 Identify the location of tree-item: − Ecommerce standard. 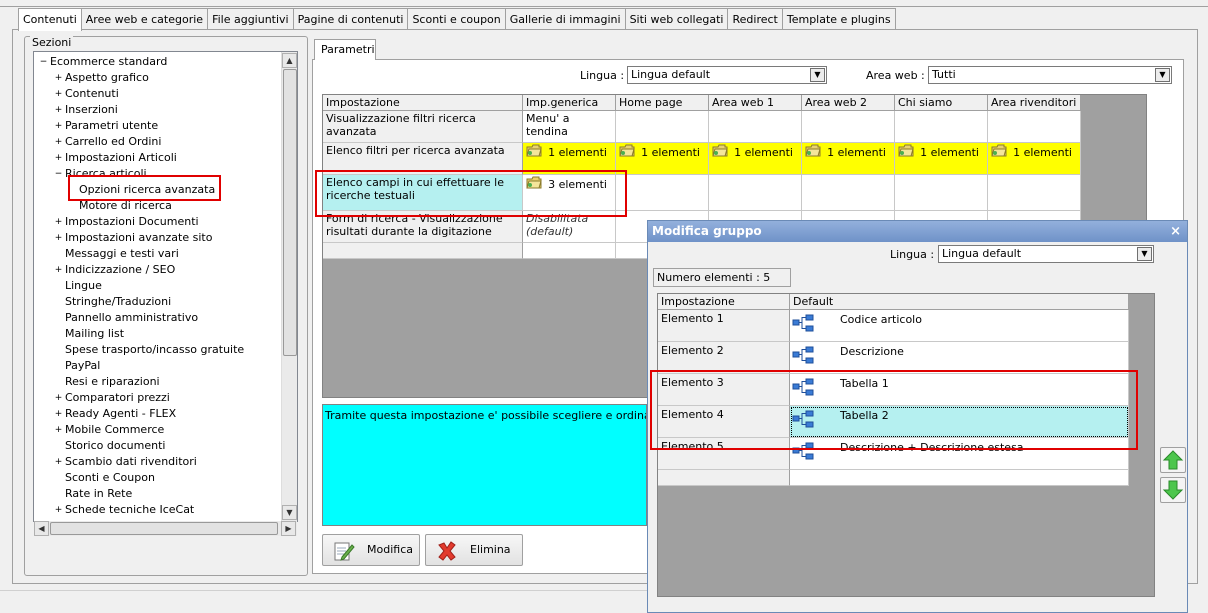
(159, 62).